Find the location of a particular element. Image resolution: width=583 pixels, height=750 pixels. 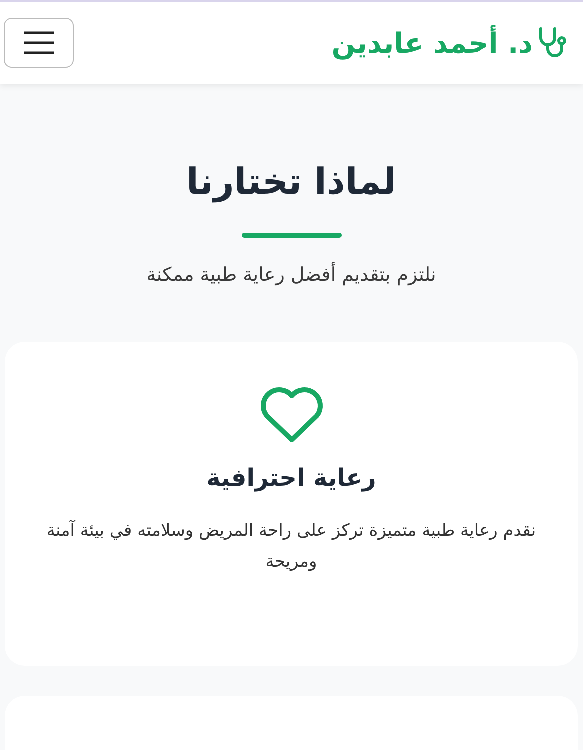

menu-icon is located at coordinates (39, 43).